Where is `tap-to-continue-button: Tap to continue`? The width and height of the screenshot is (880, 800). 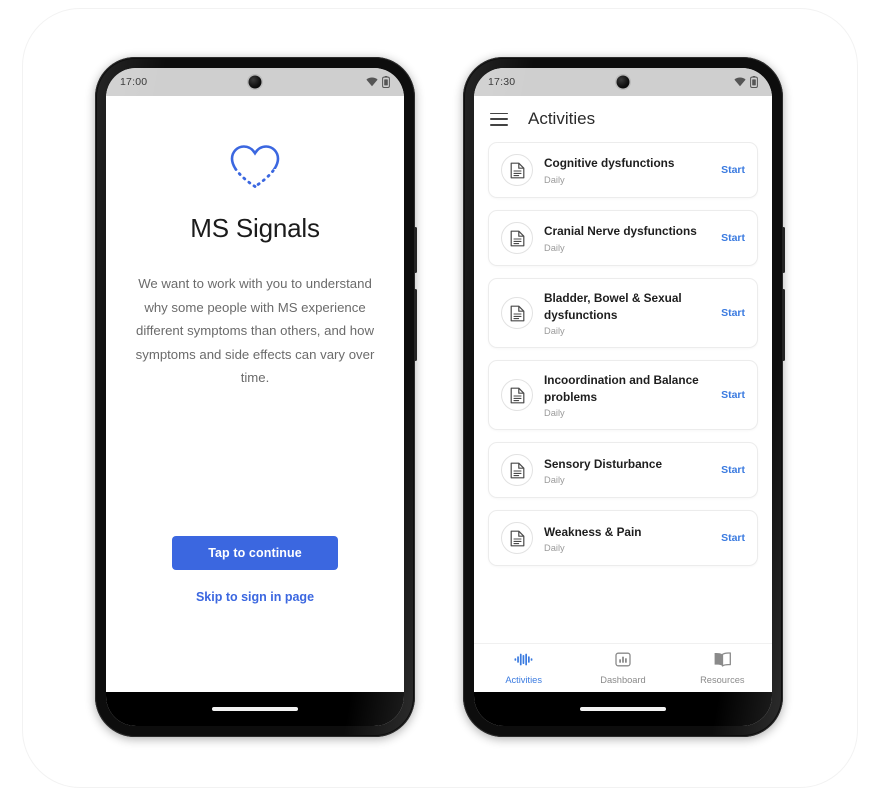
tap-to-continue-button: Tap to continue is located at coordinates (255, 553).